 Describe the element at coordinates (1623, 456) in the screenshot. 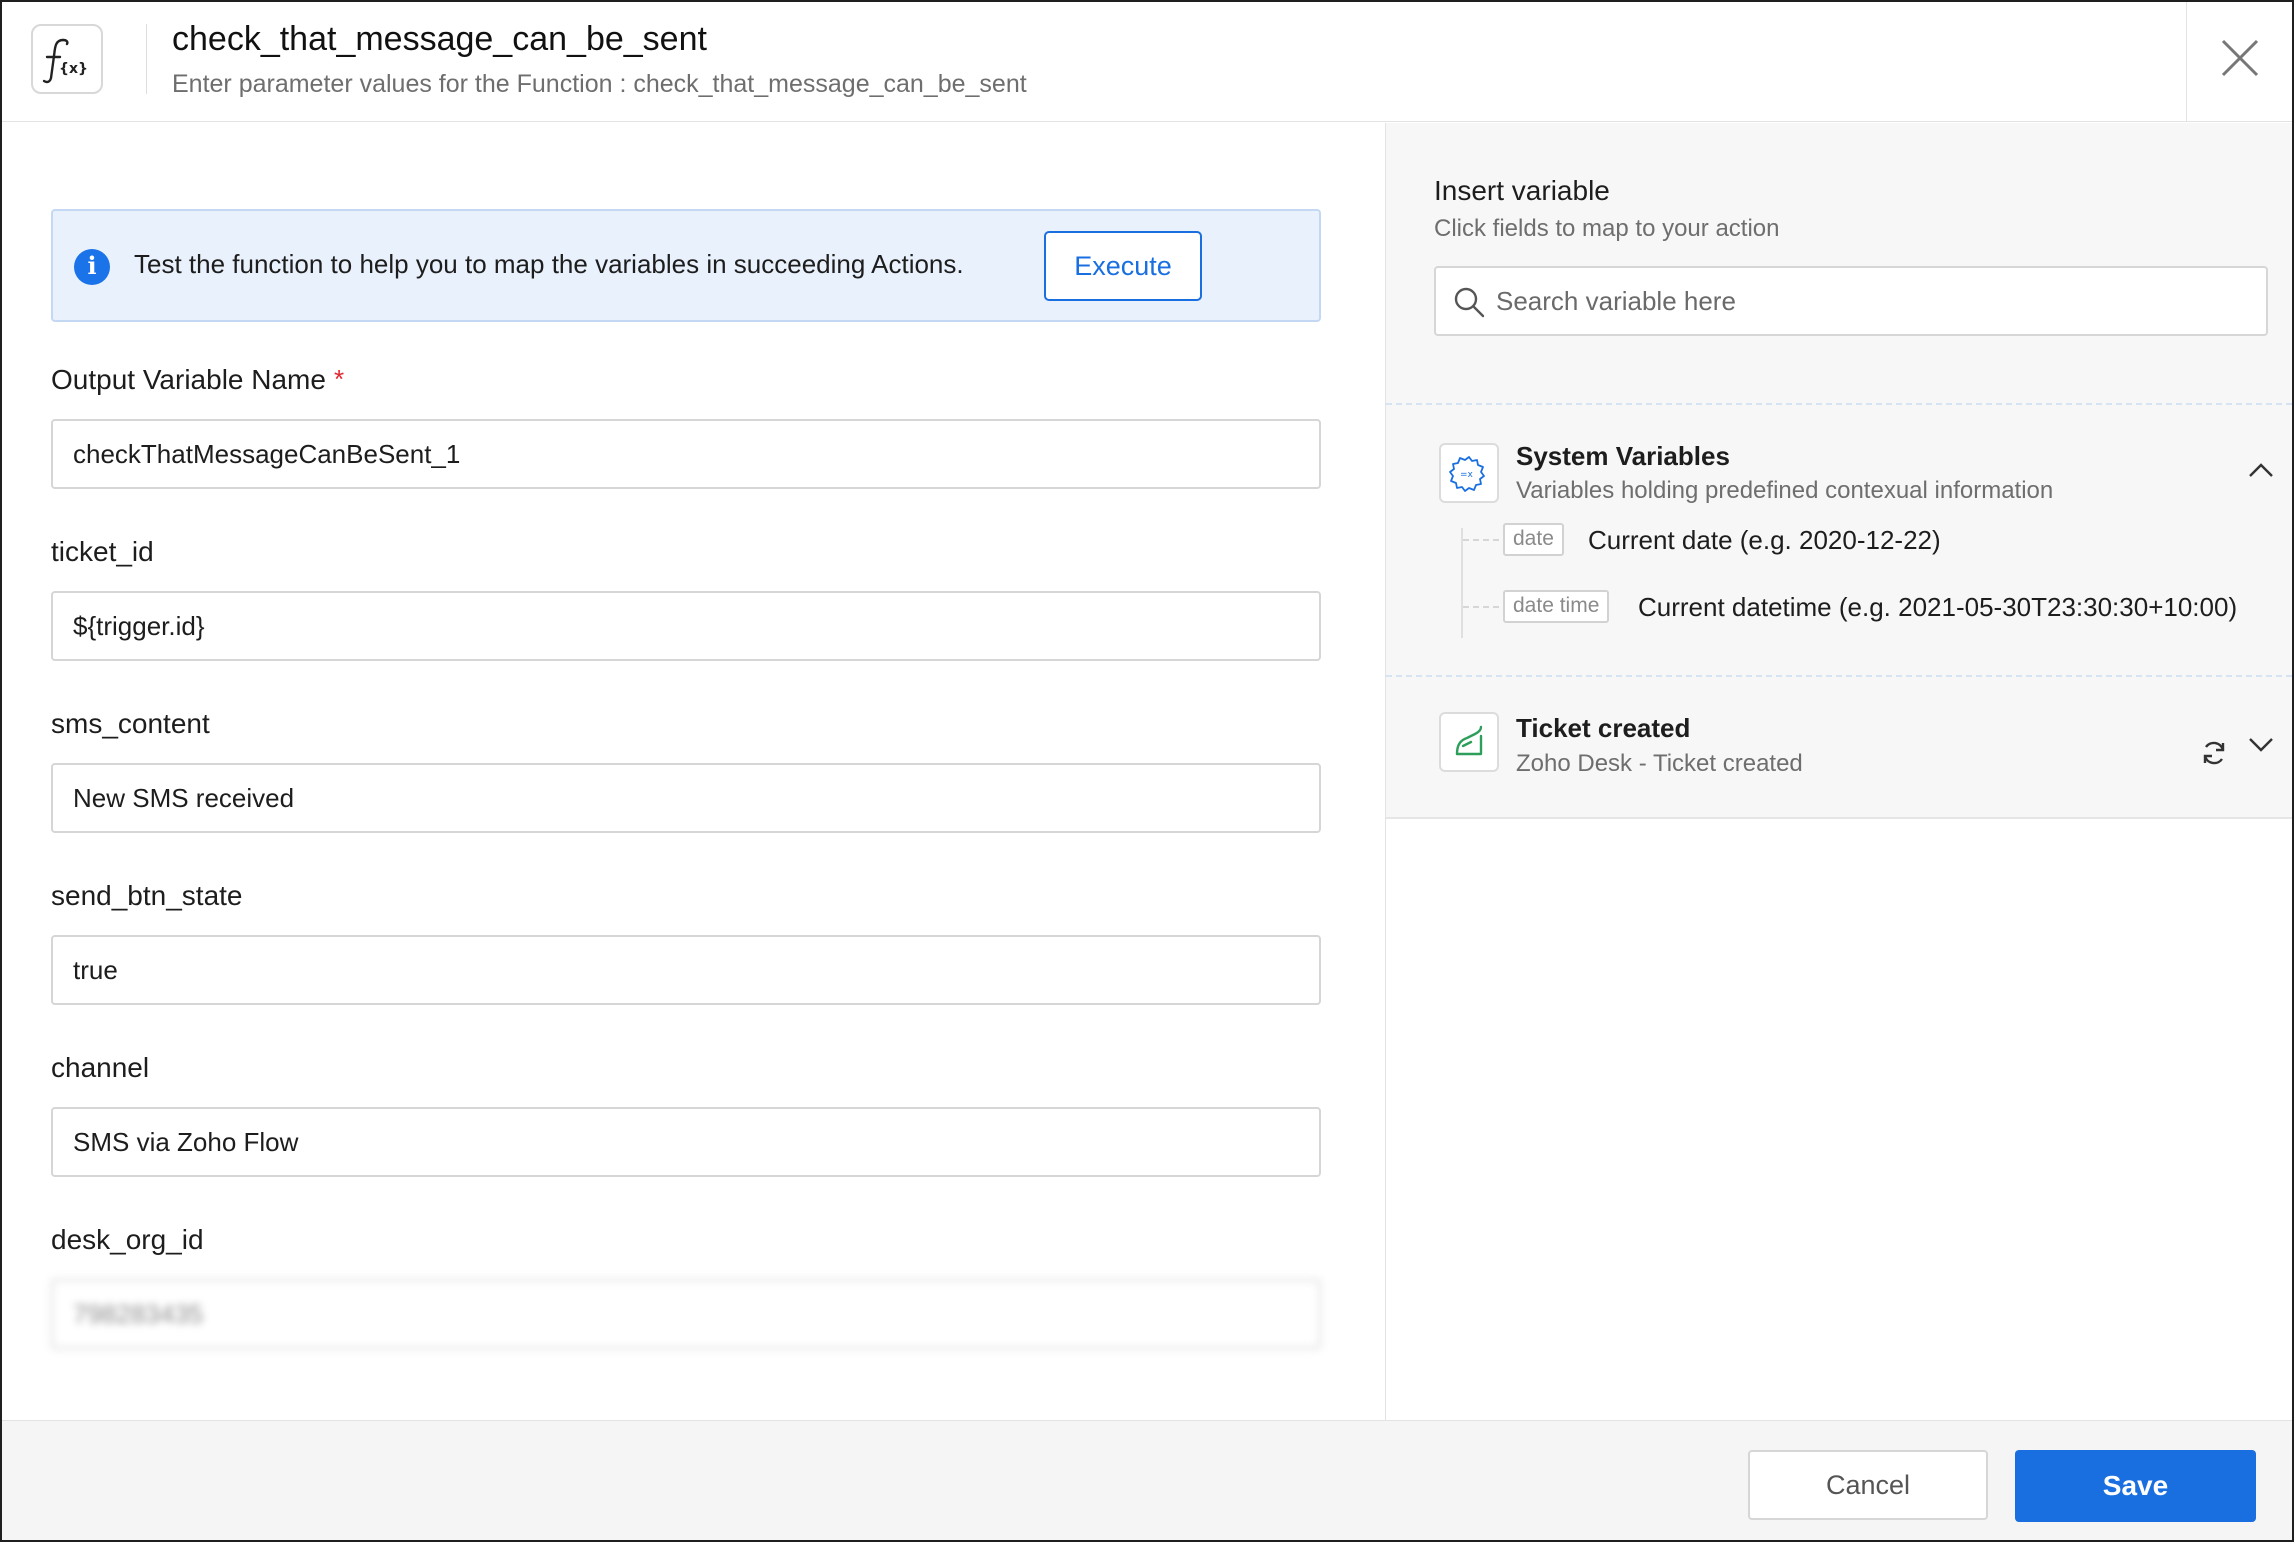

I see `system-variables-title: System Variables` at that location.